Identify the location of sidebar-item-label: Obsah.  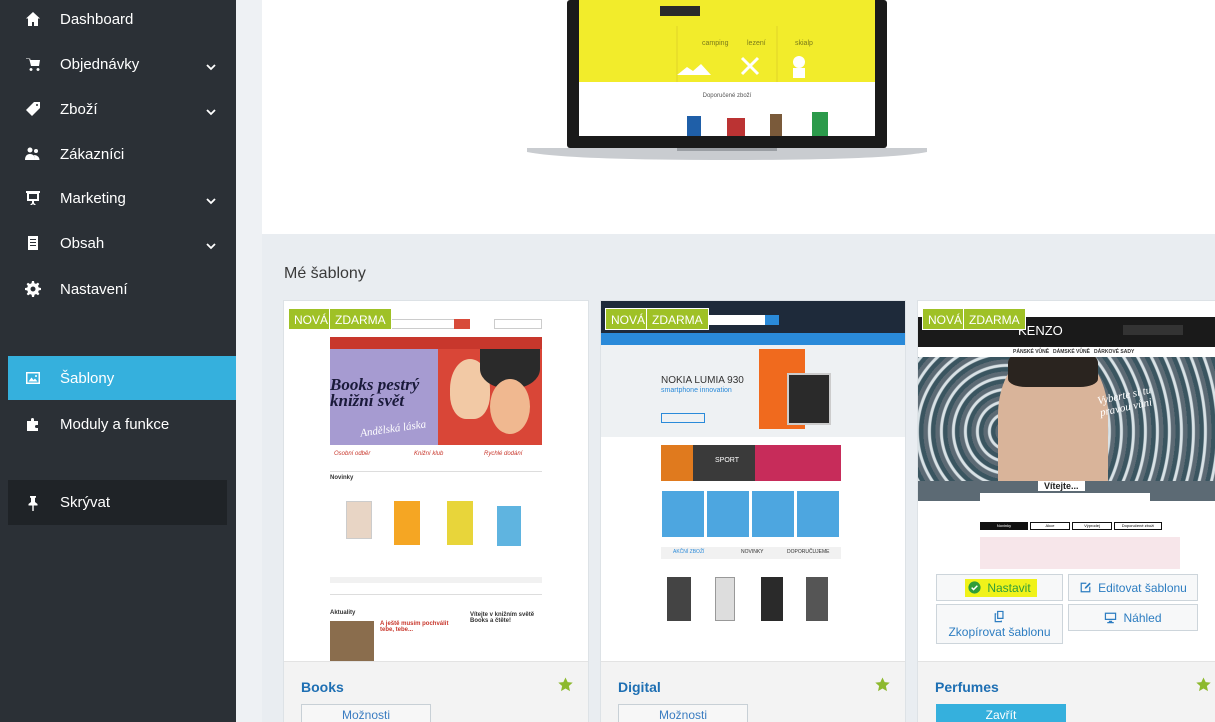
(82, 243).